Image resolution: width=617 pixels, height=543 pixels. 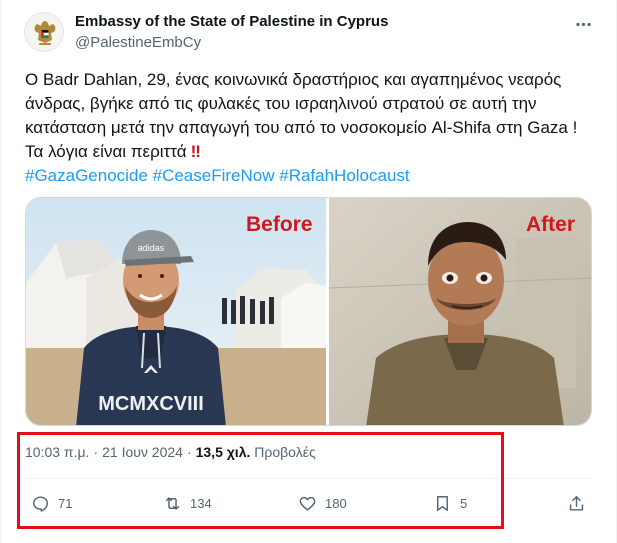 What do you see at coordinates (450, 503) in the screenshot?
I see `bookmark-button: 5` at bounding box center [450, 503].